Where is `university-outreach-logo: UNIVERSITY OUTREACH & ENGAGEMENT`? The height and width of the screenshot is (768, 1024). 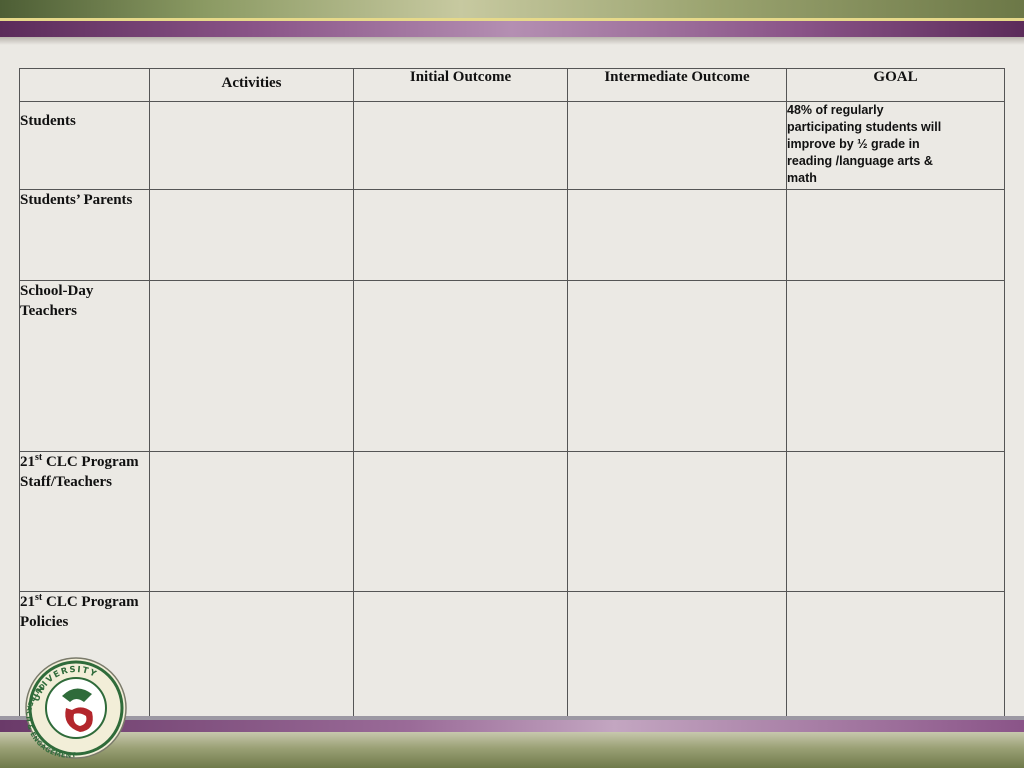
university-outreach-logo: UNIVERSITY OUTREACH & ENGAGEMENT is located at coordinates (75, 708).